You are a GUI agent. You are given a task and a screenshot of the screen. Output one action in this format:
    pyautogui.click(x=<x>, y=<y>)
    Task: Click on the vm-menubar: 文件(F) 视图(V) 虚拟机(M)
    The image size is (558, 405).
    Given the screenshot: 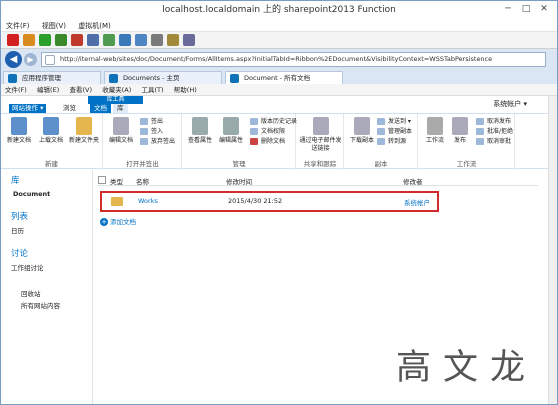 What is the action you would take?
    pyautogui.click(x=279, y=26)
    